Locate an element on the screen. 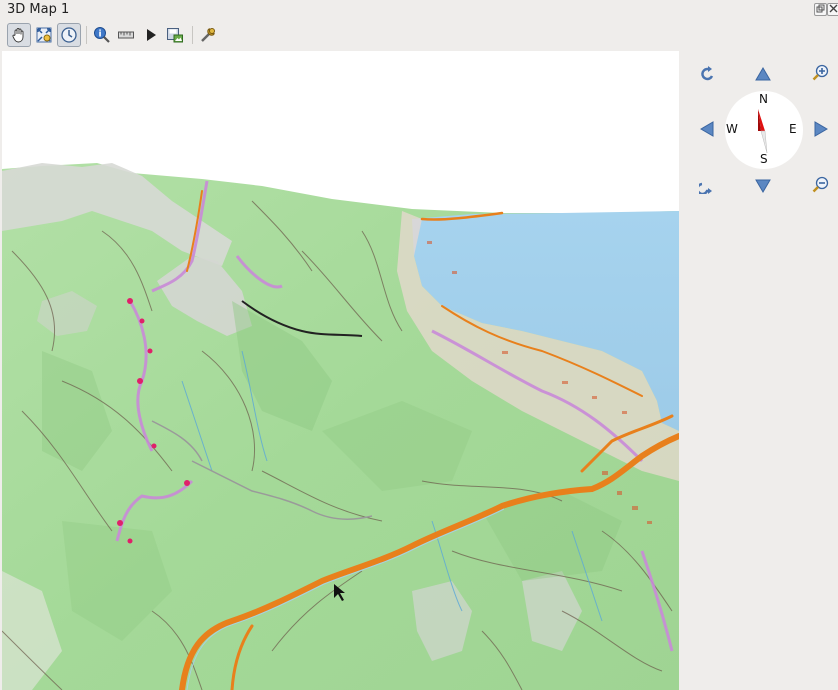  compass-widget: N S E W is located at coordinates (764, 130).